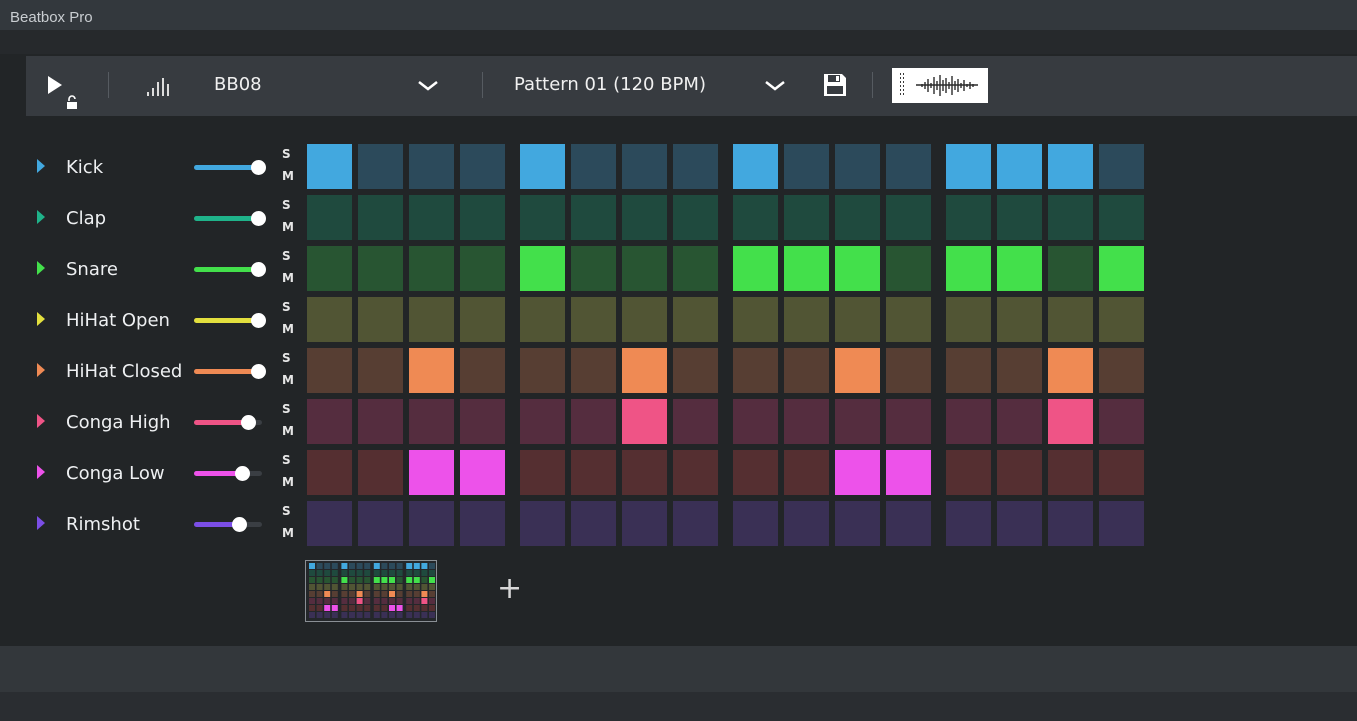 This screenshot has height=721, width=1357. I want to click on kit-icon-button, so click(159, 86).